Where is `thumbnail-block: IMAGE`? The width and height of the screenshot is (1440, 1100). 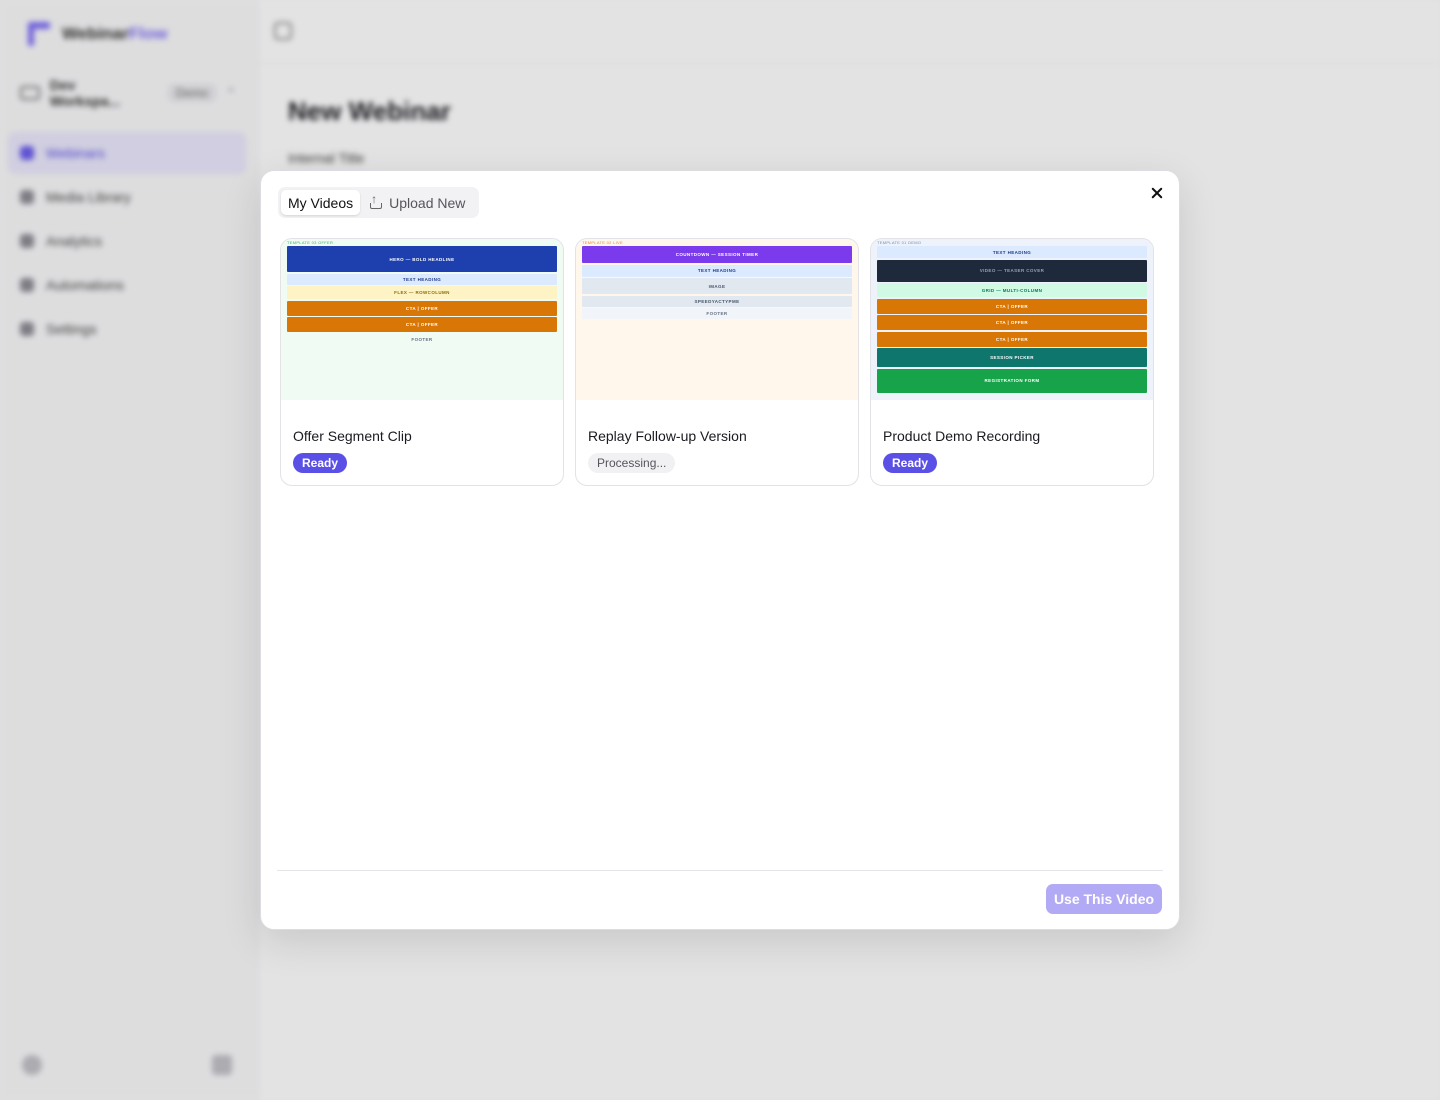
thumbnail-block: IMAGE is located at coordinates (717, 286).